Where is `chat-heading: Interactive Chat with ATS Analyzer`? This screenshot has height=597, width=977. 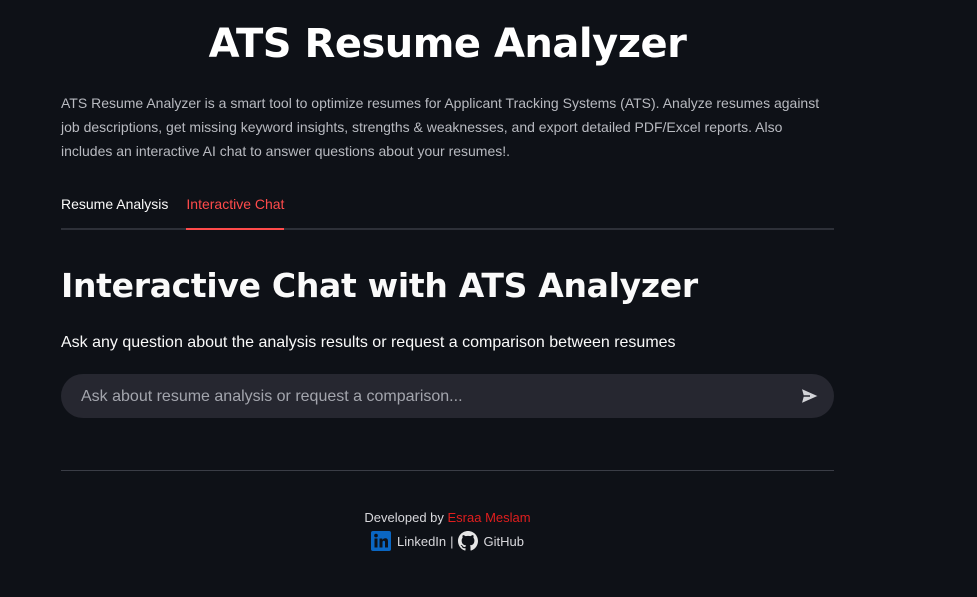 chat-heading: Interactive Chat with ATS Analyzer is located at coordinates (379, 285).